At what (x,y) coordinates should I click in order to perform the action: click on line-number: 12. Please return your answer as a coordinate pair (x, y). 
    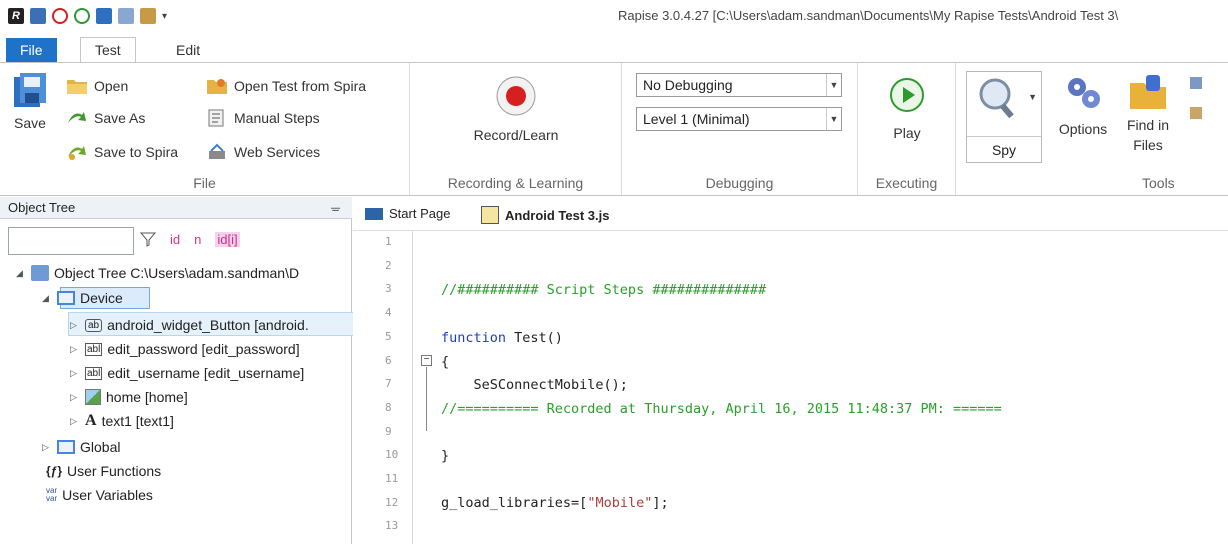
    Looking at the image, I should click on (392, 502).